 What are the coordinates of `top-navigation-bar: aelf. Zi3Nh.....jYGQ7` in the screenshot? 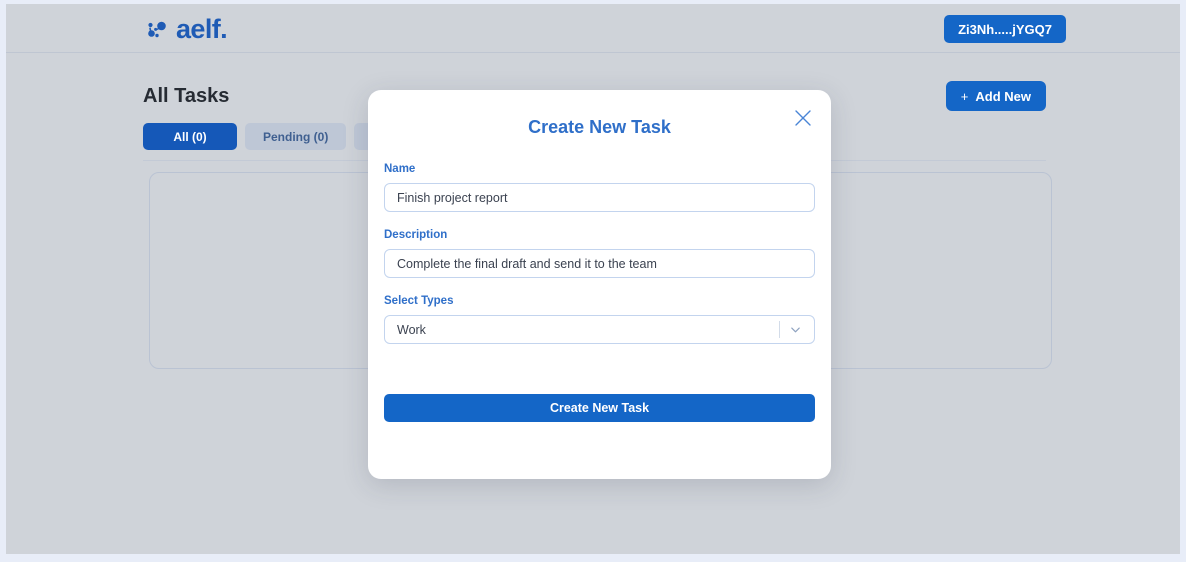 It's located at (593, 28).